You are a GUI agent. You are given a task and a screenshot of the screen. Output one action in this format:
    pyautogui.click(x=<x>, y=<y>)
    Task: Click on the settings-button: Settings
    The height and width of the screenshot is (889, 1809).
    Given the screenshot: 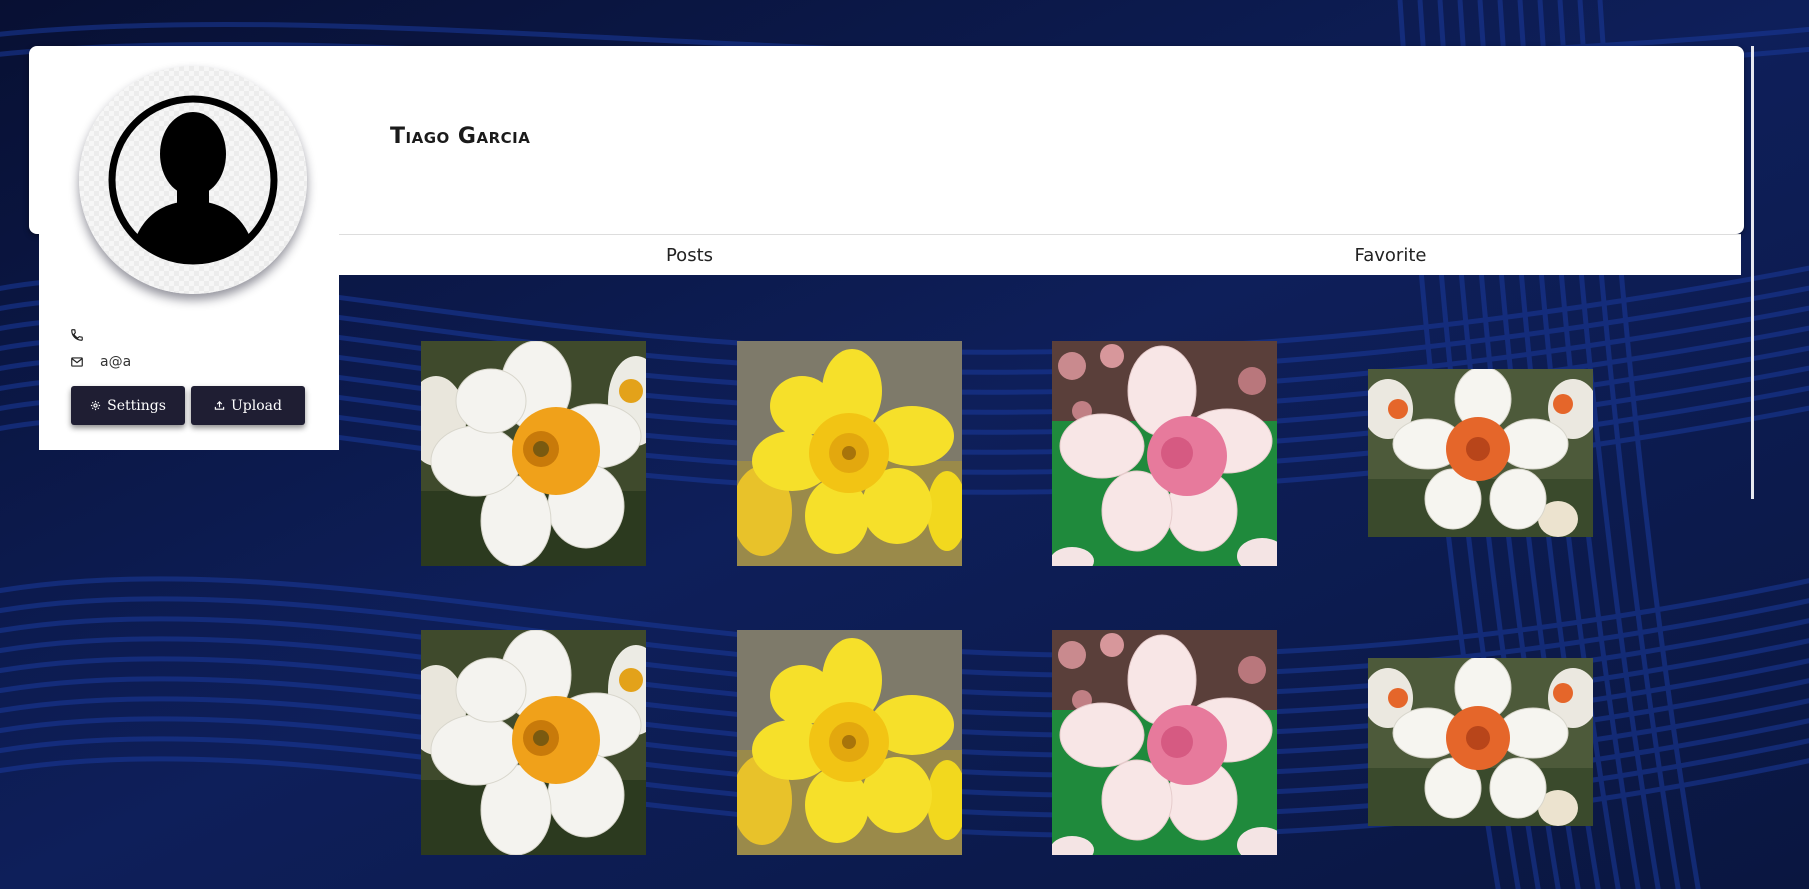 What is the action you would take?
    pyautogui.click(x=128, y=405)
    